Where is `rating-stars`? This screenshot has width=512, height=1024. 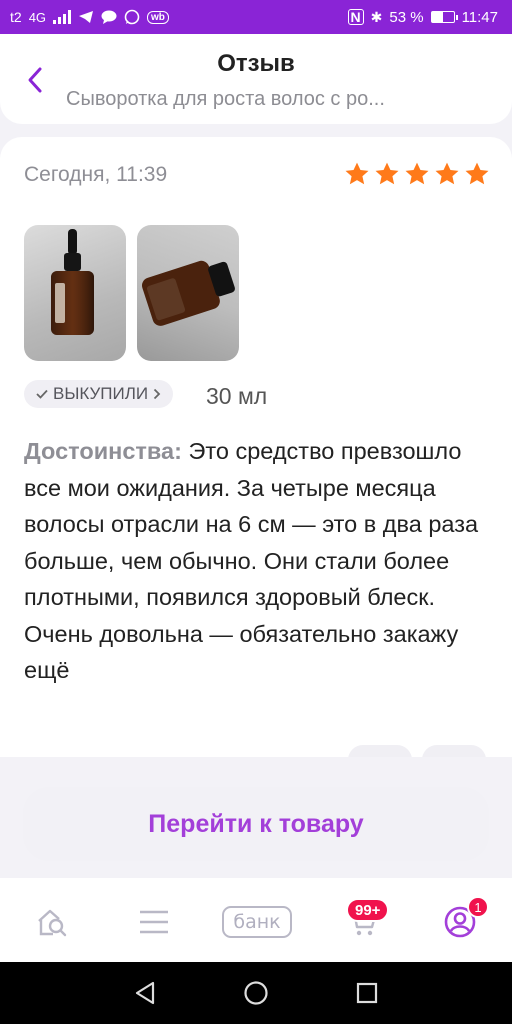 rating-stars is located at coordinates (417, 174).